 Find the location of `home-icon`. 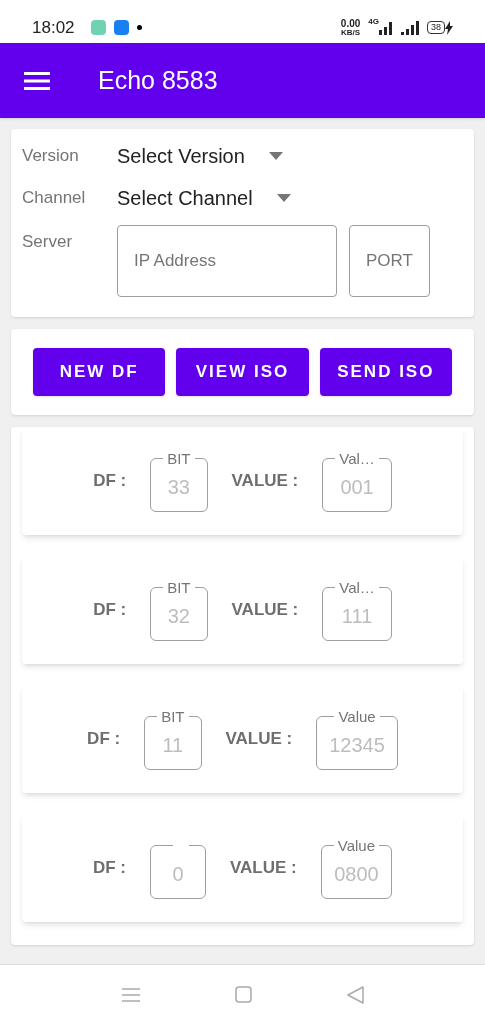

home-icon is located at coordinates (243, 994).